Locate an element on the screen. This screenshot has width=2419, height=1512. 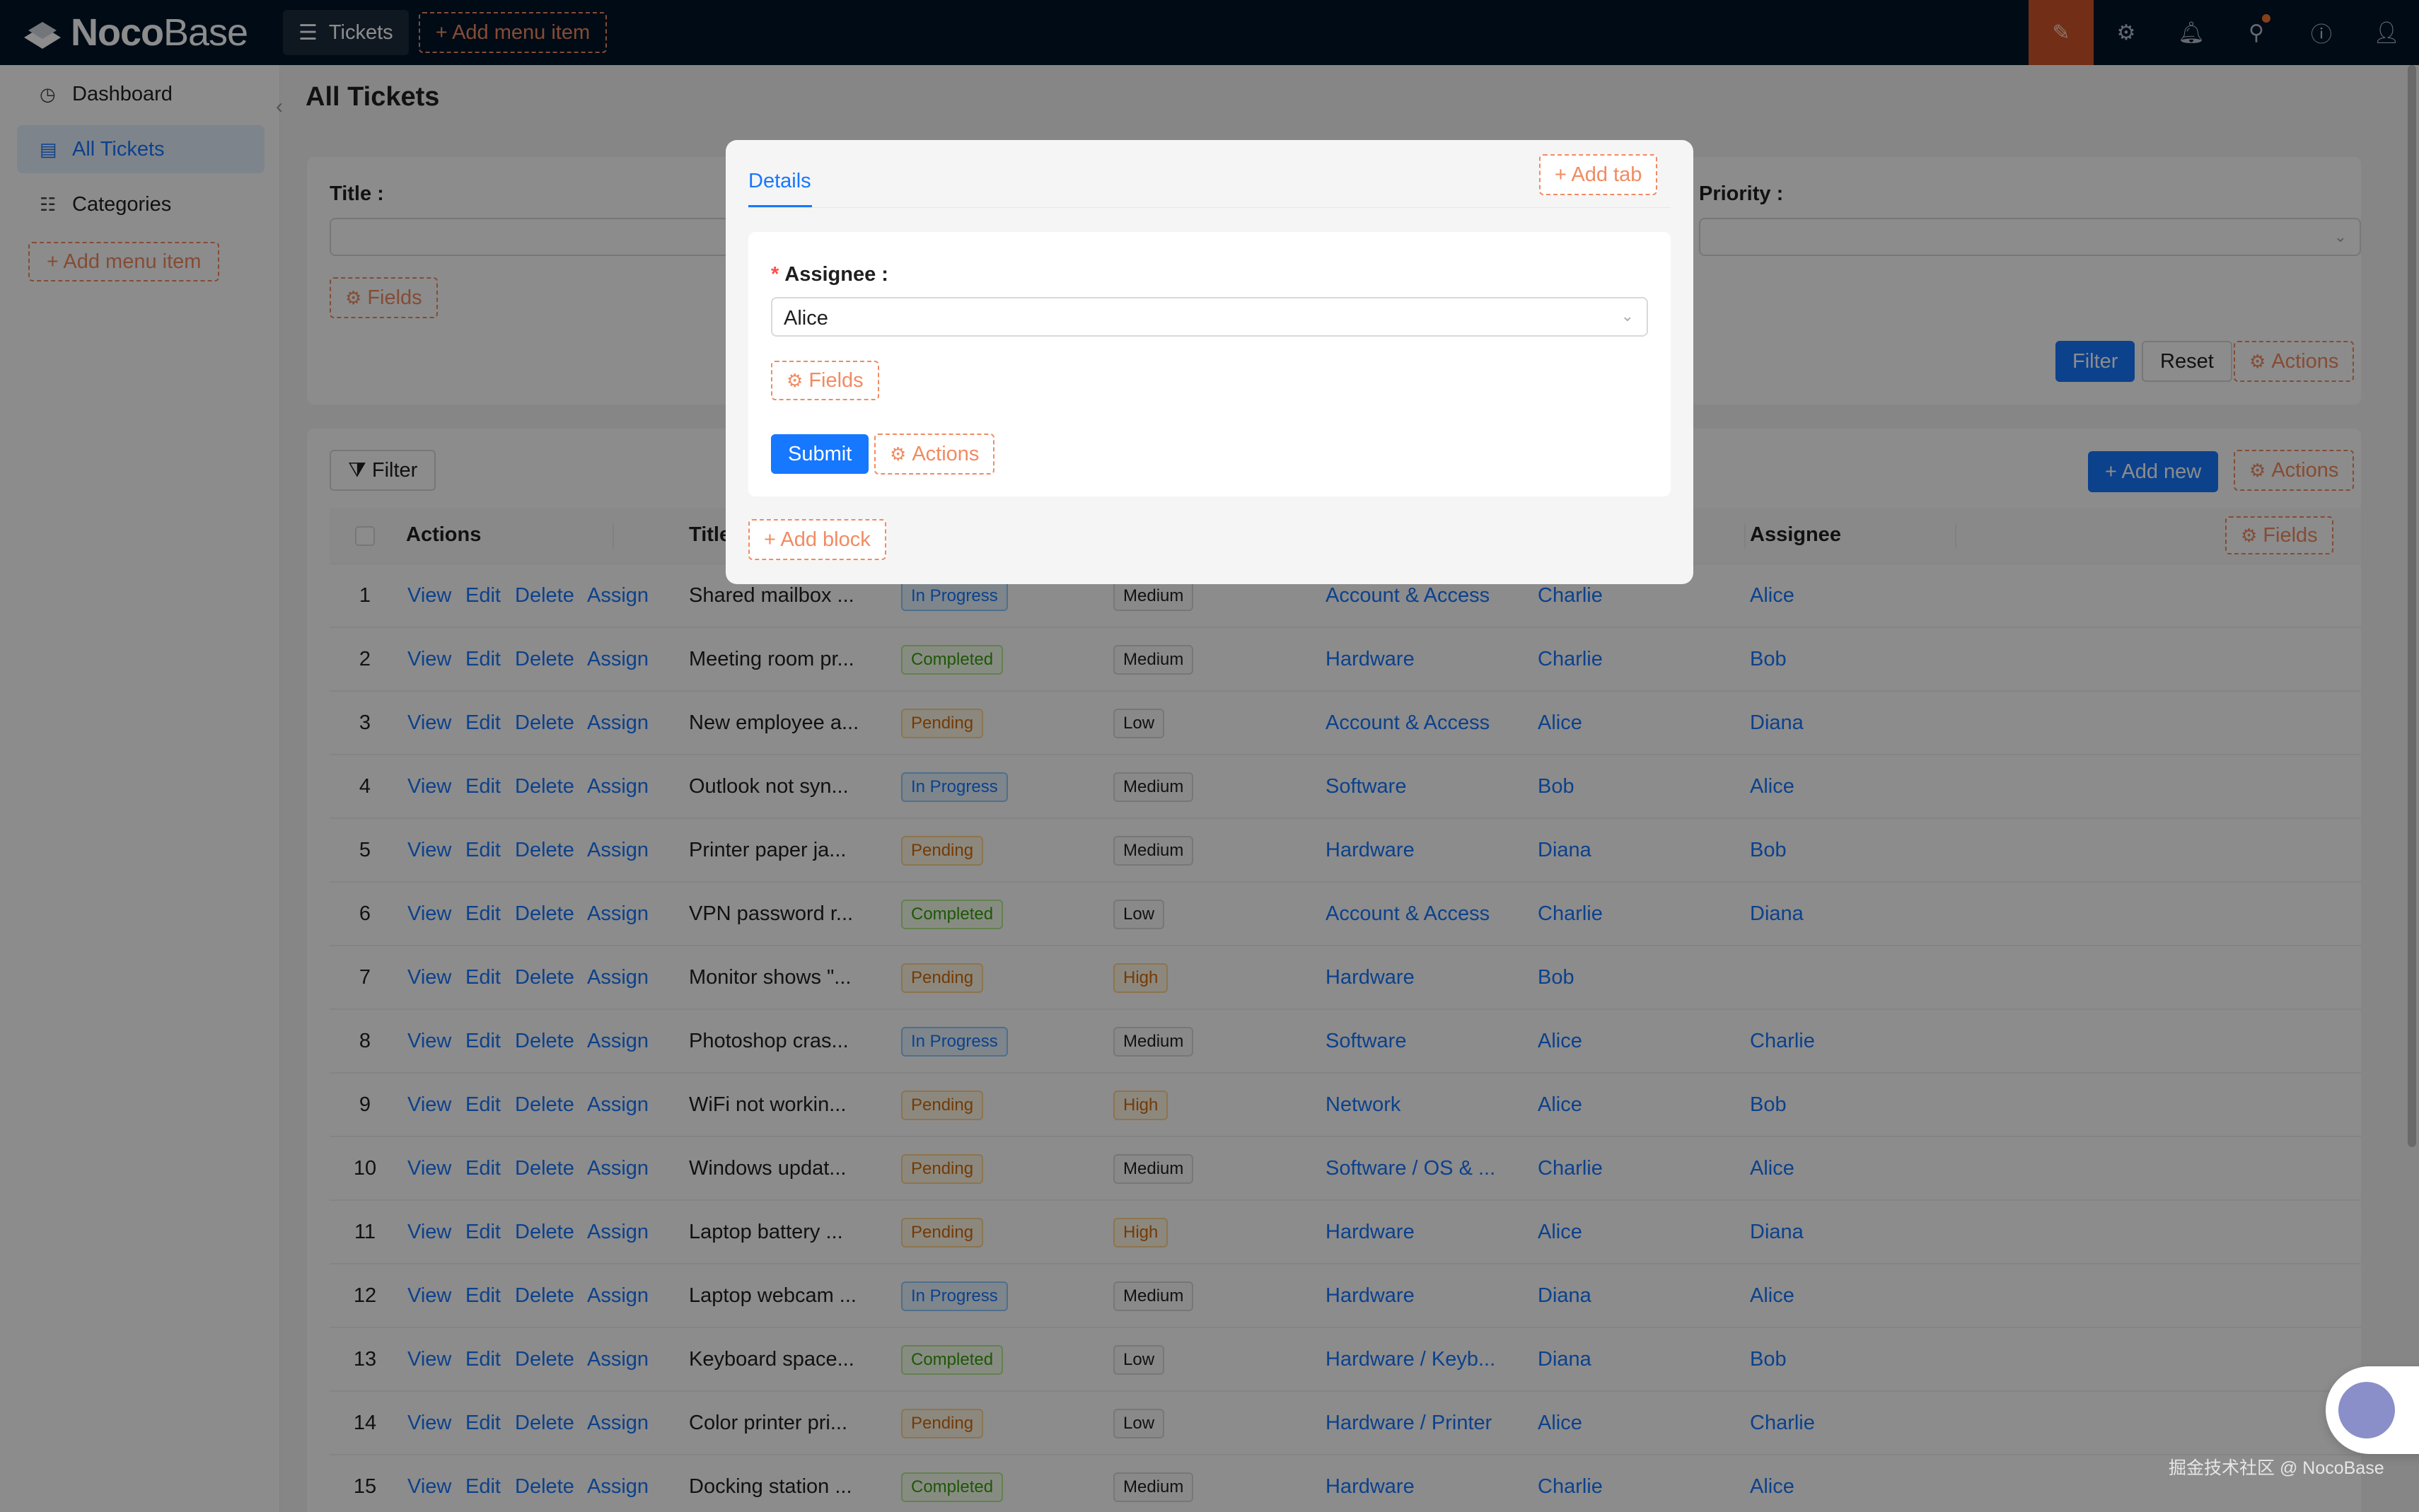
fields-label: Fields is located at coordinates (836, 380).